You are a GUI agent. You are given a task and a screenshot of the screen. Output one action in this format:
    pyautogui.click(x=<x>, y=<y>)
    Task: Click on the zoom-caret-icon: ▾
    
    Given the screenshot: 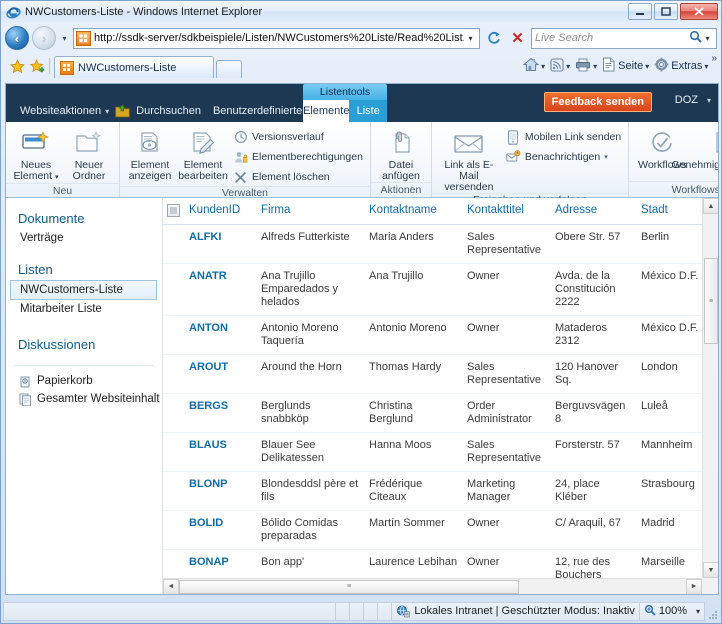 What is the action you would take?
    pyautogui.click(x=698, y=611)
    